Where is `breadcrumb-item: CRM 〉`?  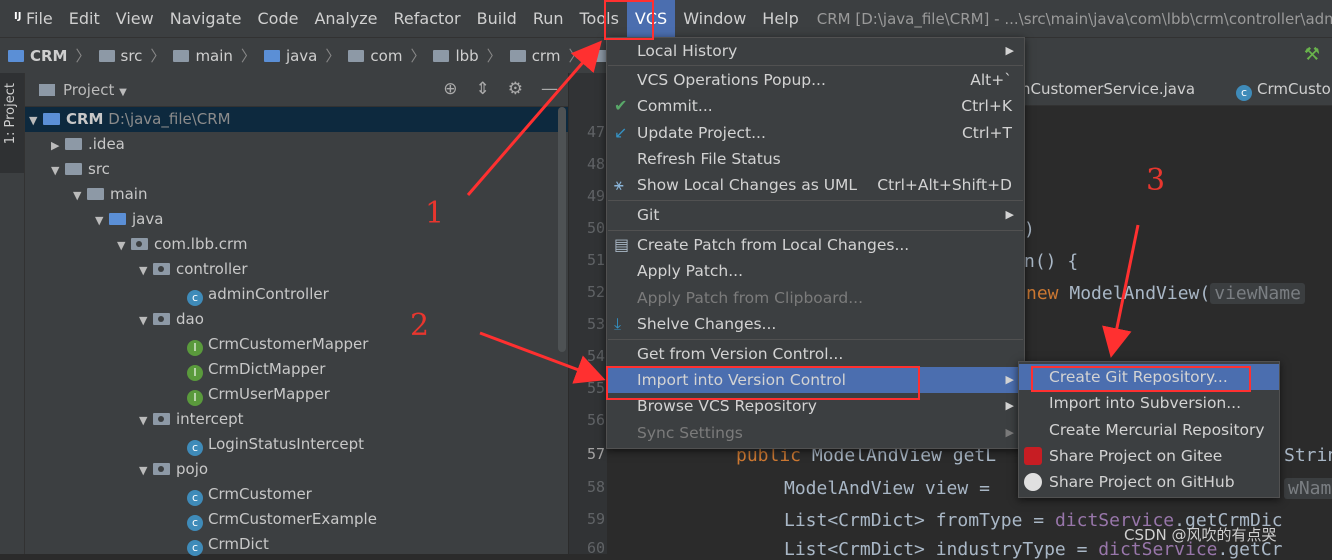 breadcrumb-item: CRM 〉 is located at coordinates (49, 55).